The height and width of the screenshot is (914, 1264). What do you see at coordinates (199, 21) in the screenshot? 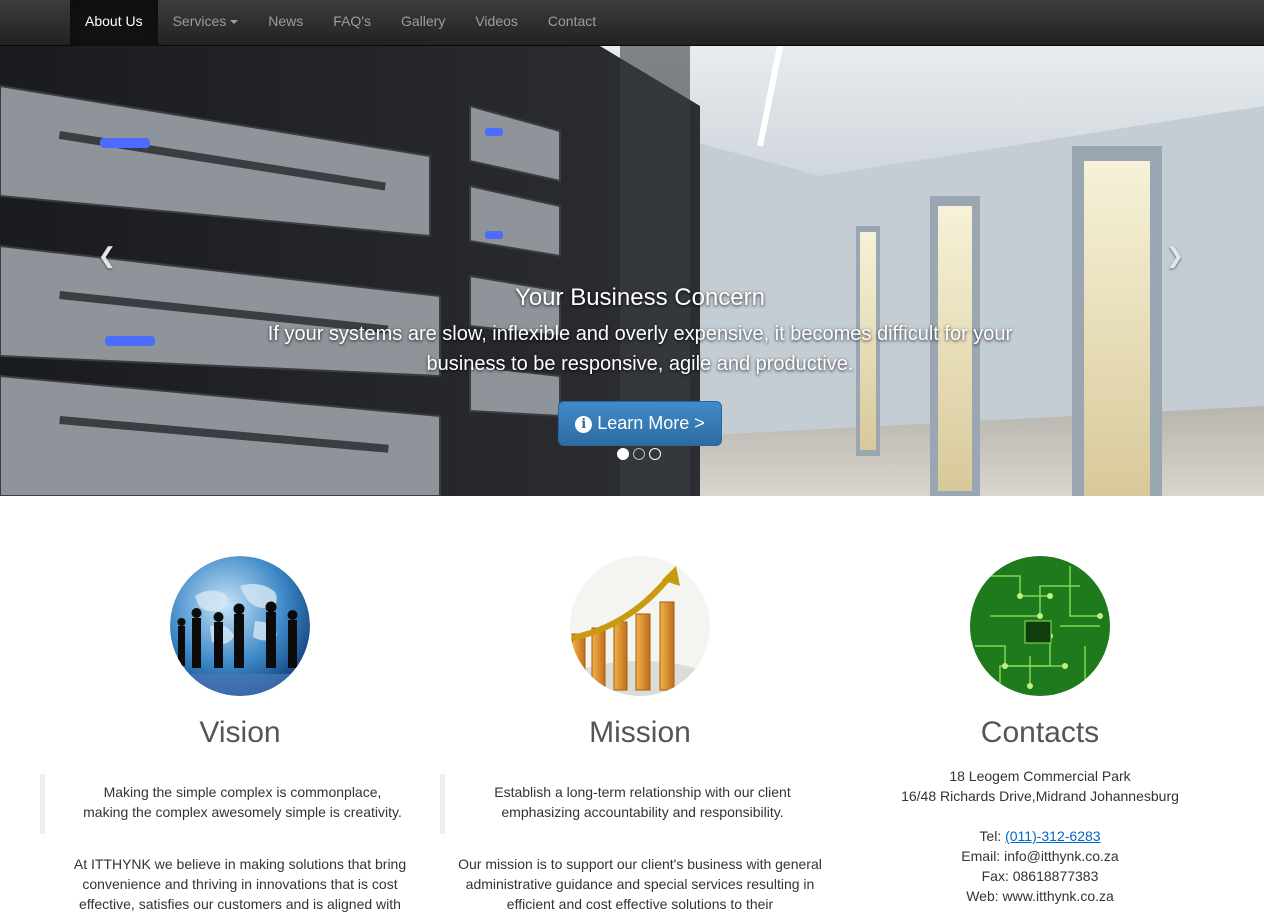
I see `nav-label-services: Services` at bounding box center [199, 21].